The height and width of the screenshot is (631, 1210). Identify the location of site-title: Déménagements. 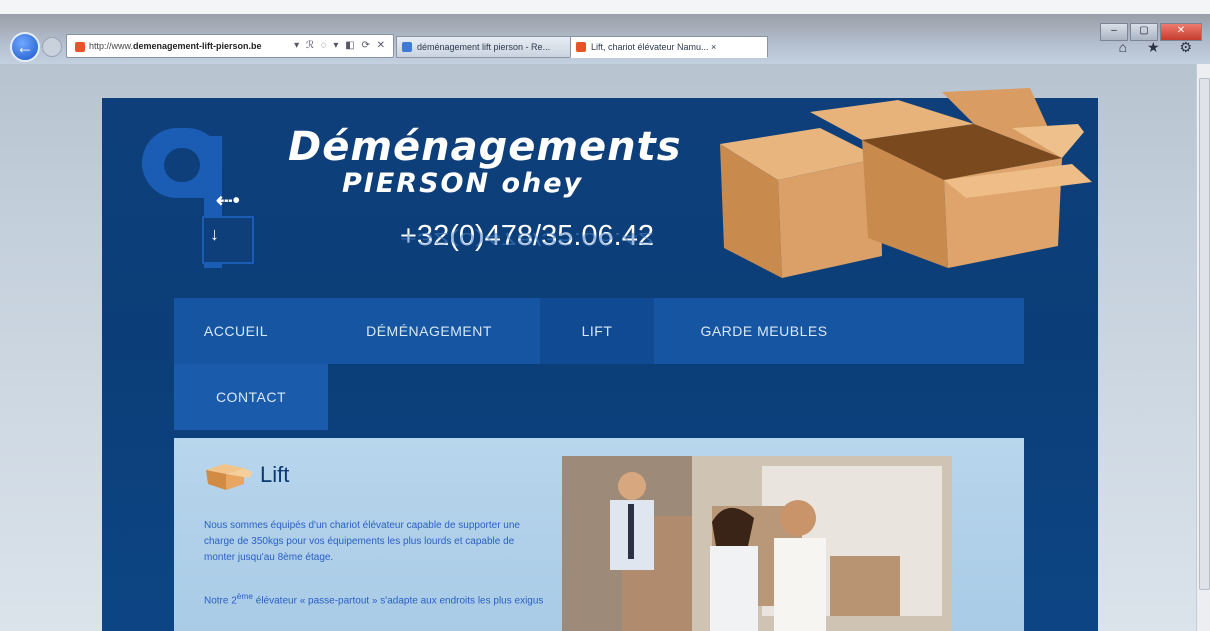
(485, 147).